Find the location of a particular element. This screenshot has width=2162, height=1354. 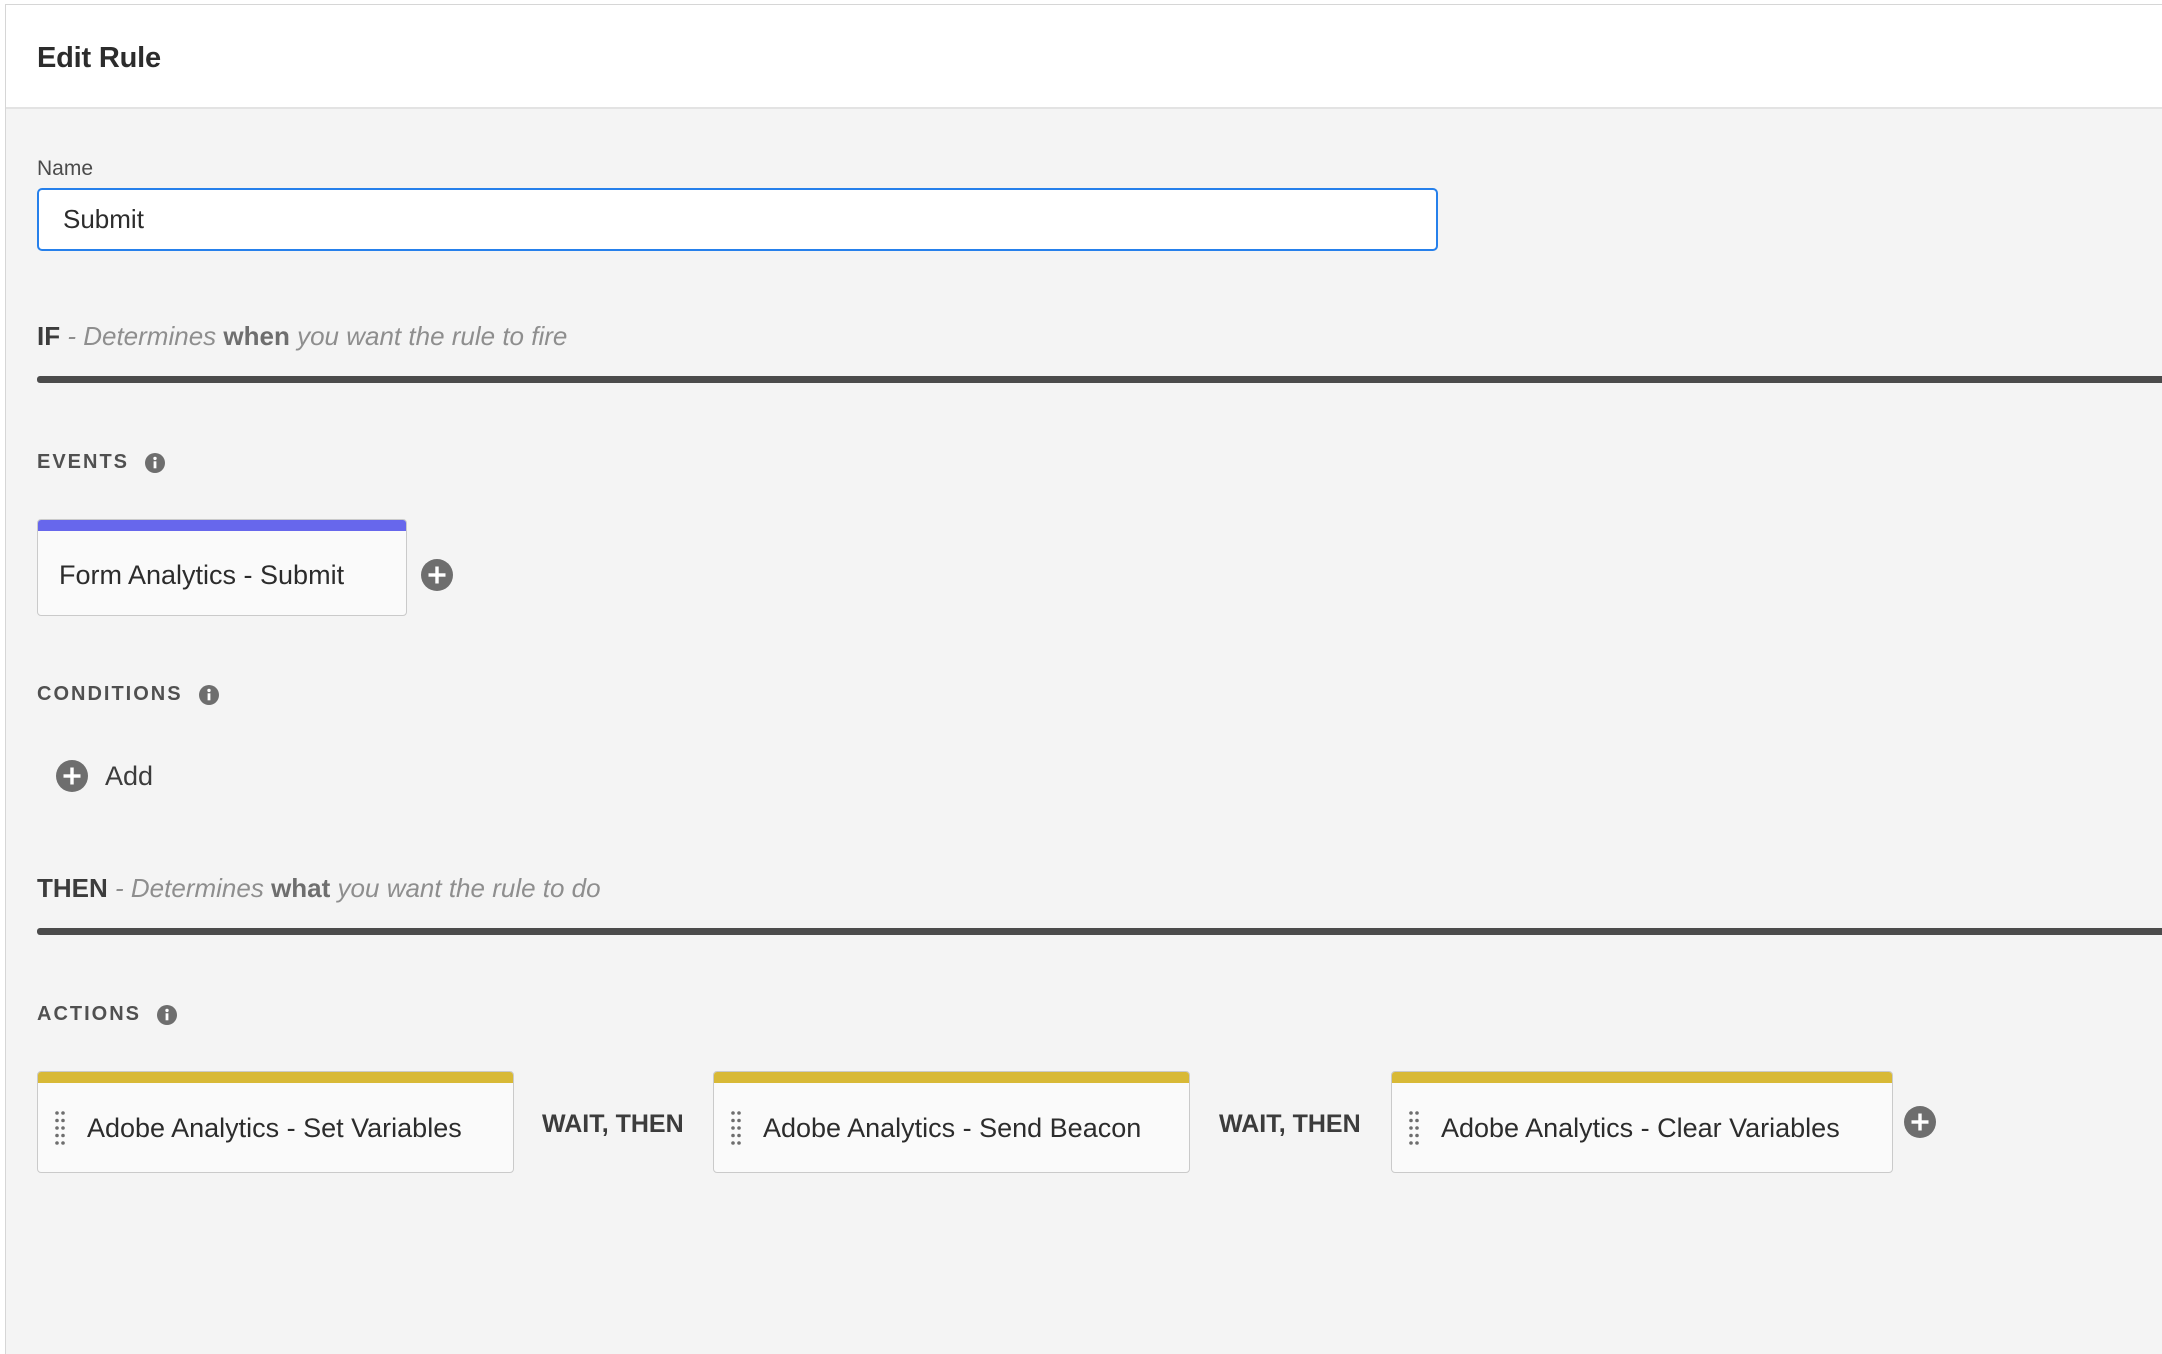

then-description-suffix: you want the rule to do is located at coordinates (469, 888).